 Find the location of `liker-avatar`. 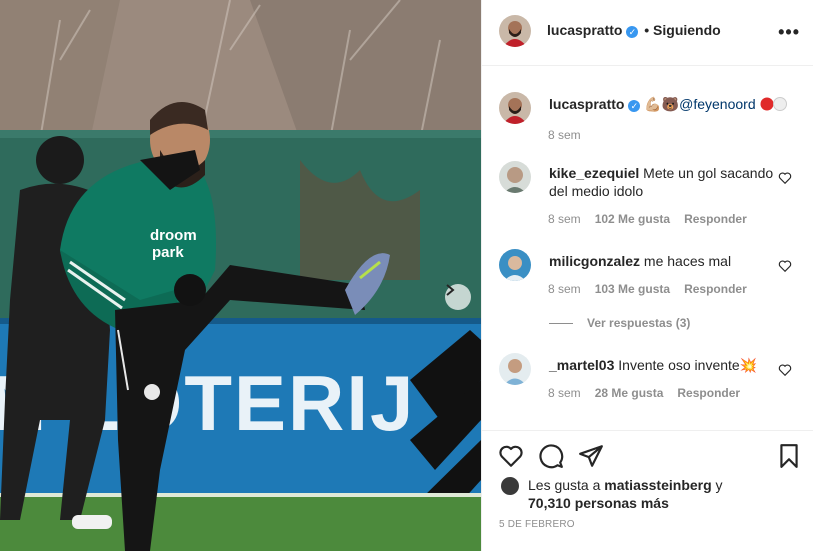

liker-avatar is located at coordinates (510, 486).